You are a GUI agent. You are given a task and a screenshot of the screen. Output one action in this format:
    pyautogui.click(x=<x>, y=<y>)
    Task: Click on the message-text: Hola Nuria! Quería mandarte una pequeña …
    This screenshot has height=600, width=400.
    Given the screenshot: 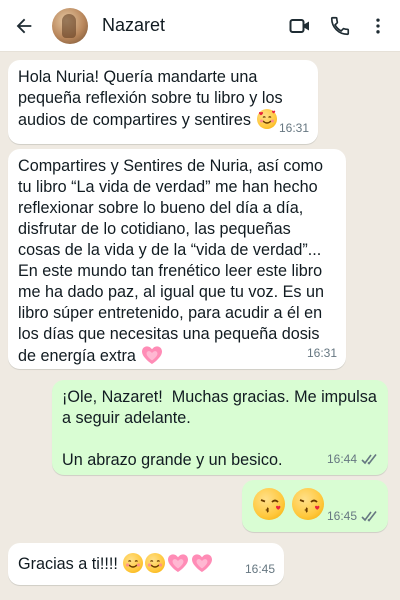 What is the action you would take?
    pyautogui.click(x=153, y=98)
    